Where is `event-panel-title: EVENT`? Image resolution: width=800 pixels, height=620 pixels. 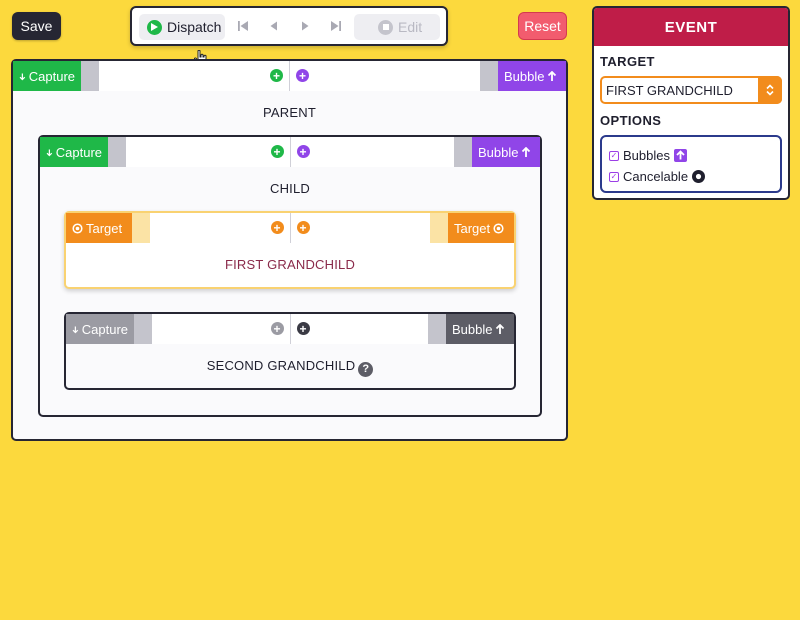 event-panel-title: EVENT is located at coordinates (691, 27).